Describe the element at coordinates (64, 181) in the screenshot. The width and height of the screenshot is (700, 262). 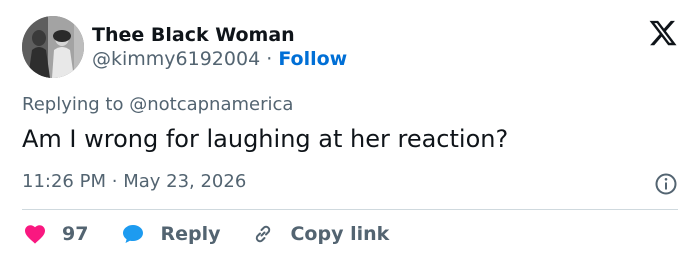
I see `timestamp-time: 11:26 PM` at that location.